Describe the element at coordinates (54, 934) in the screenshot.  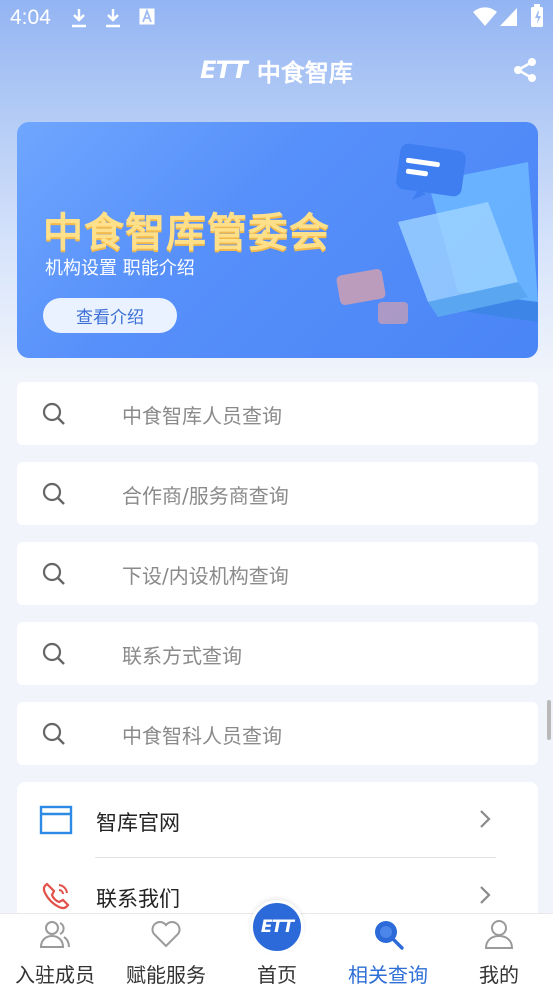
I see `members-icon` at that location.